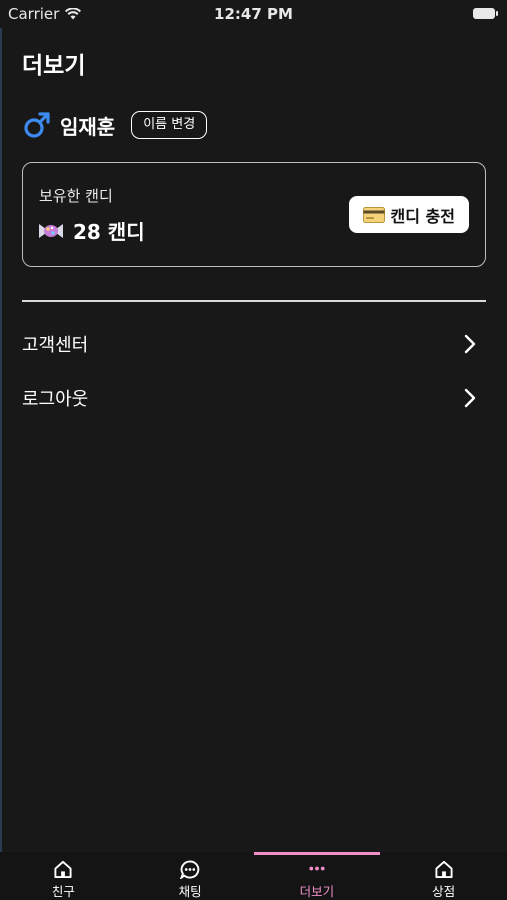 Image resolution: width=507 pixels, height=900 pixels. I want to click on status-time: 12:47 PM, so click(253, 14).